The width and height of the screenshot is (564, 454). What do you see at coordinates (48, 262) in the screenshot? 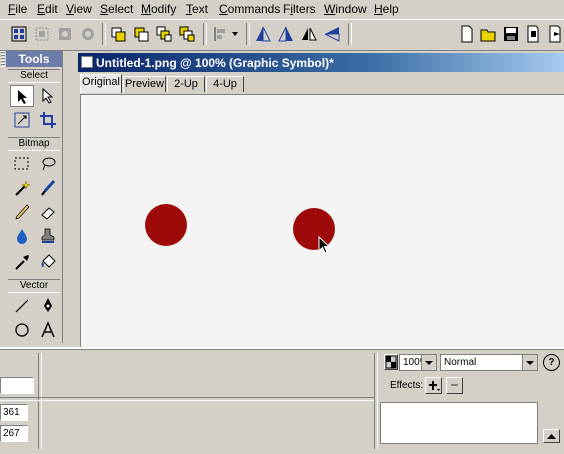
I see `paint-bucket-tool-icon` at bounding box center [48, 262].